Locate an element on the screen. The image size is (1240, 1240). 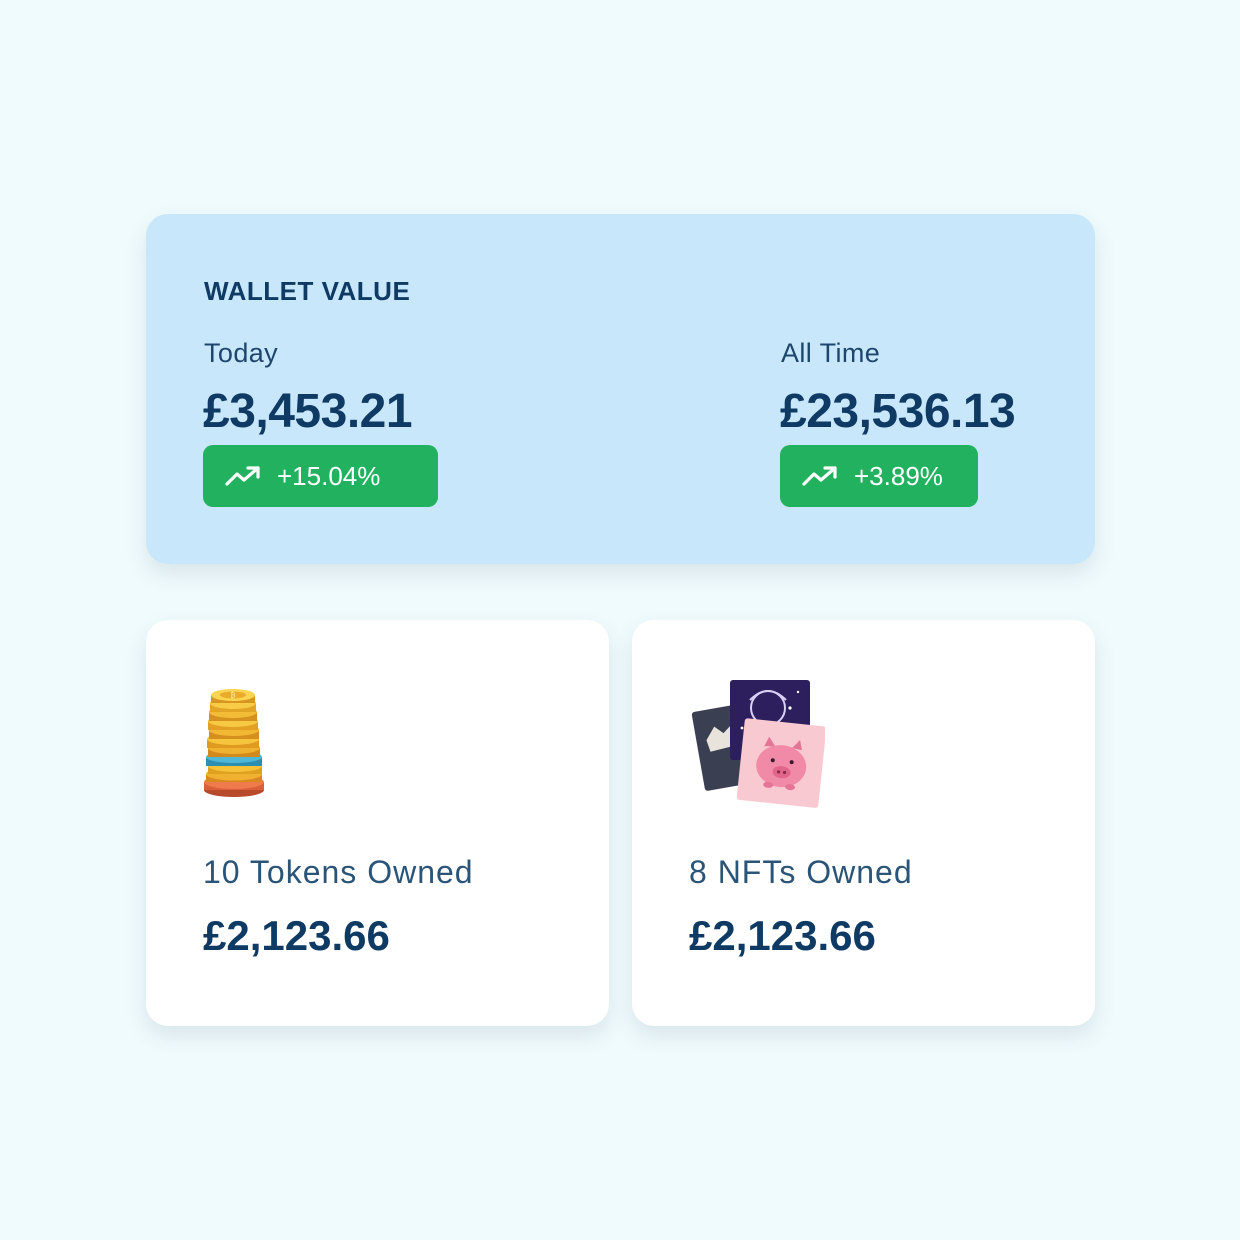
all-time-value: £23,536.13 is located at coordinates (898, 411).